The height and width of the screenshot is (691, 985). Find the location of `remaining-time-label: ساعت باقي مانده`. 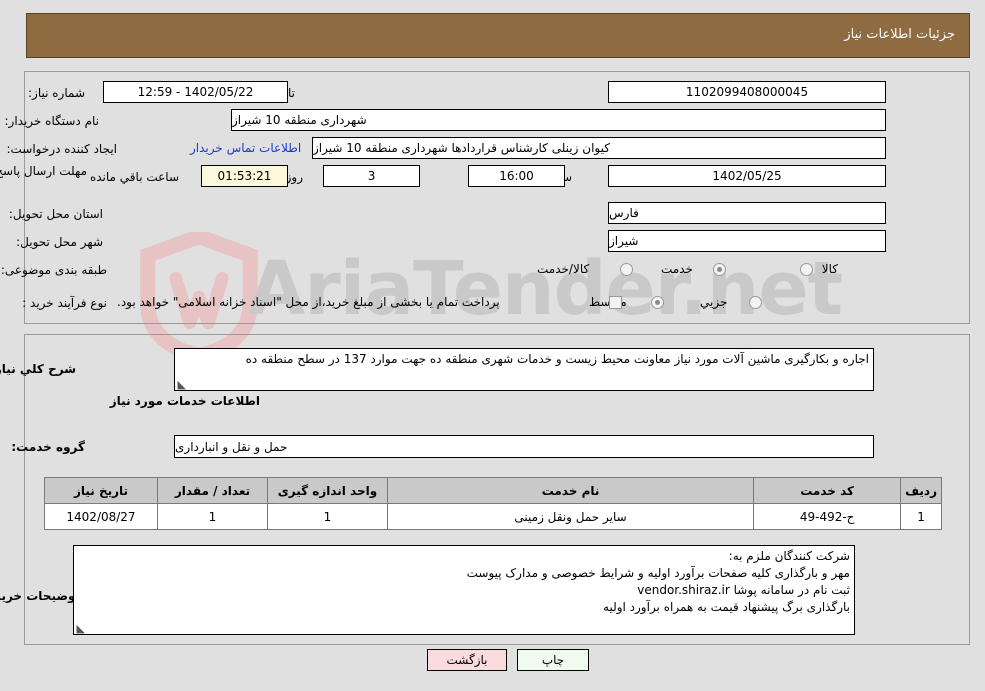

remaining-time-label: ساعت باقي مانده is located at coordinates (134, 177).